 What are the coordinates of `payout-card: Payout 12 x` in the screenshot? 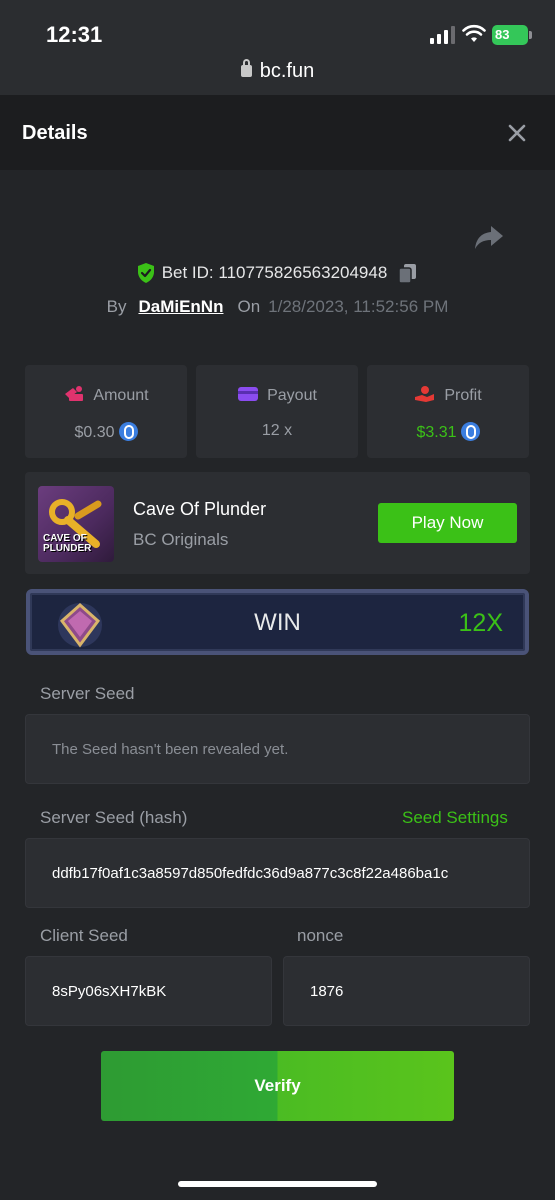 It's located at (277, 411).